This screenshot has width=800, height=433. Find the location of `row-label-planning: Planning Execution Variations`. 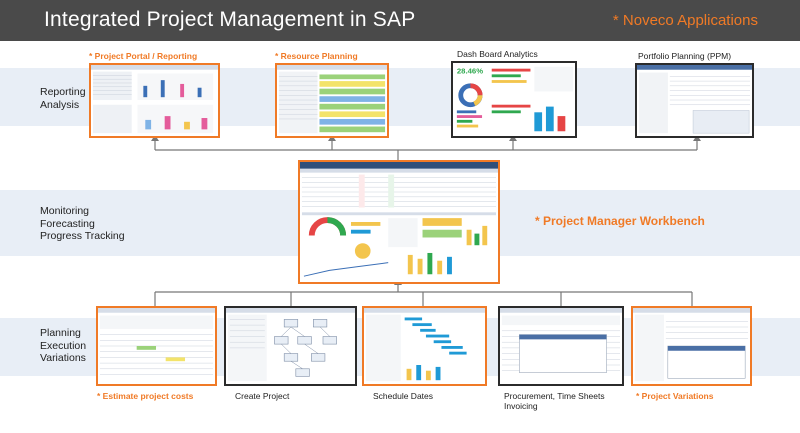

row-label-planning: Planning Execution Variations is located at coordinates (63, 345).